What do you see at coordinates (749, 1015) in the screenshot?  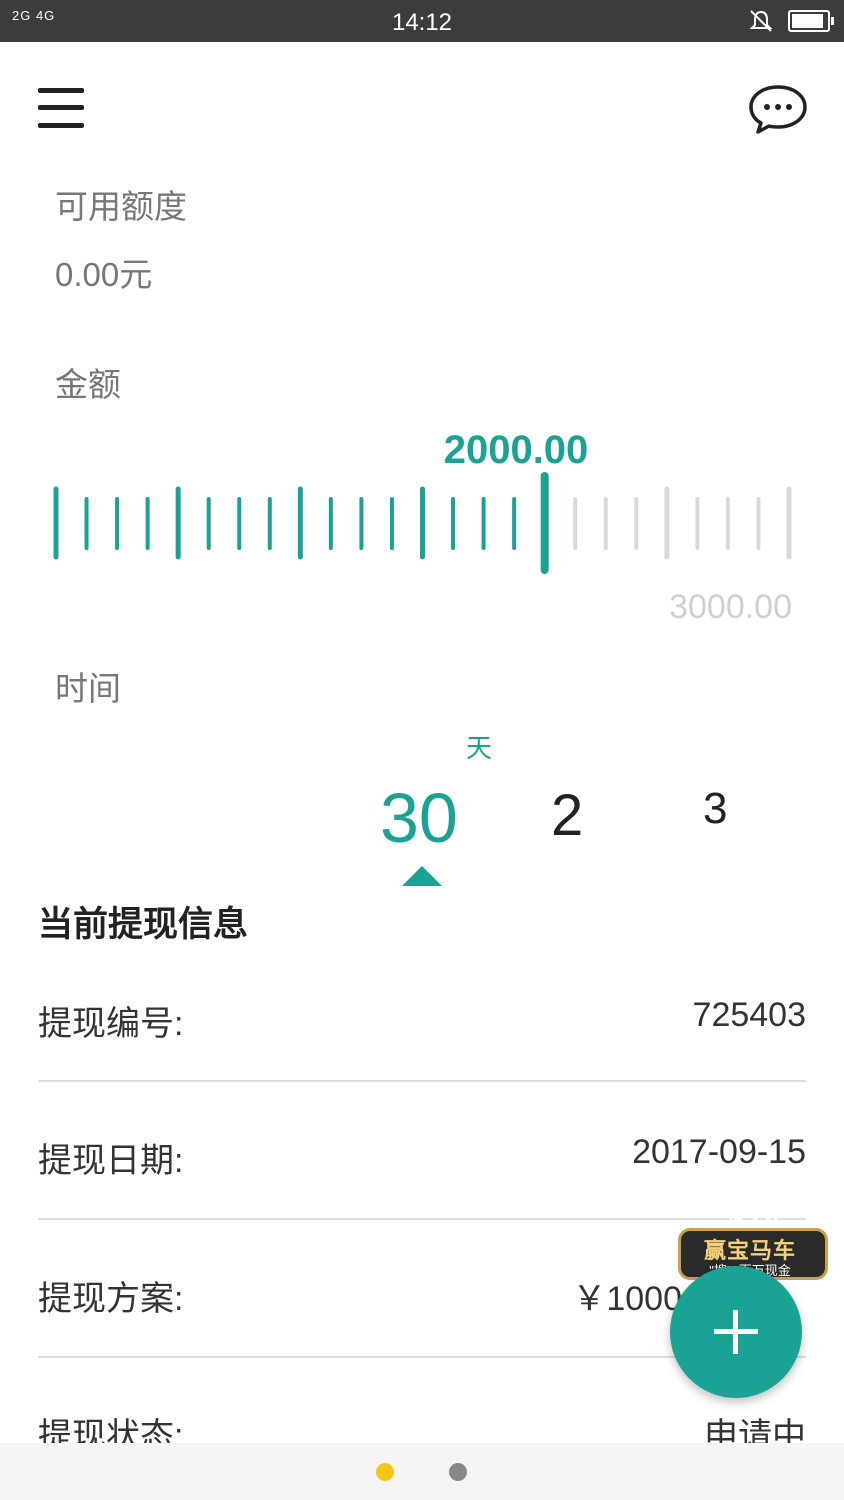 I see `withdraw-number-value: 725403` at bounding box center [749, 1015].